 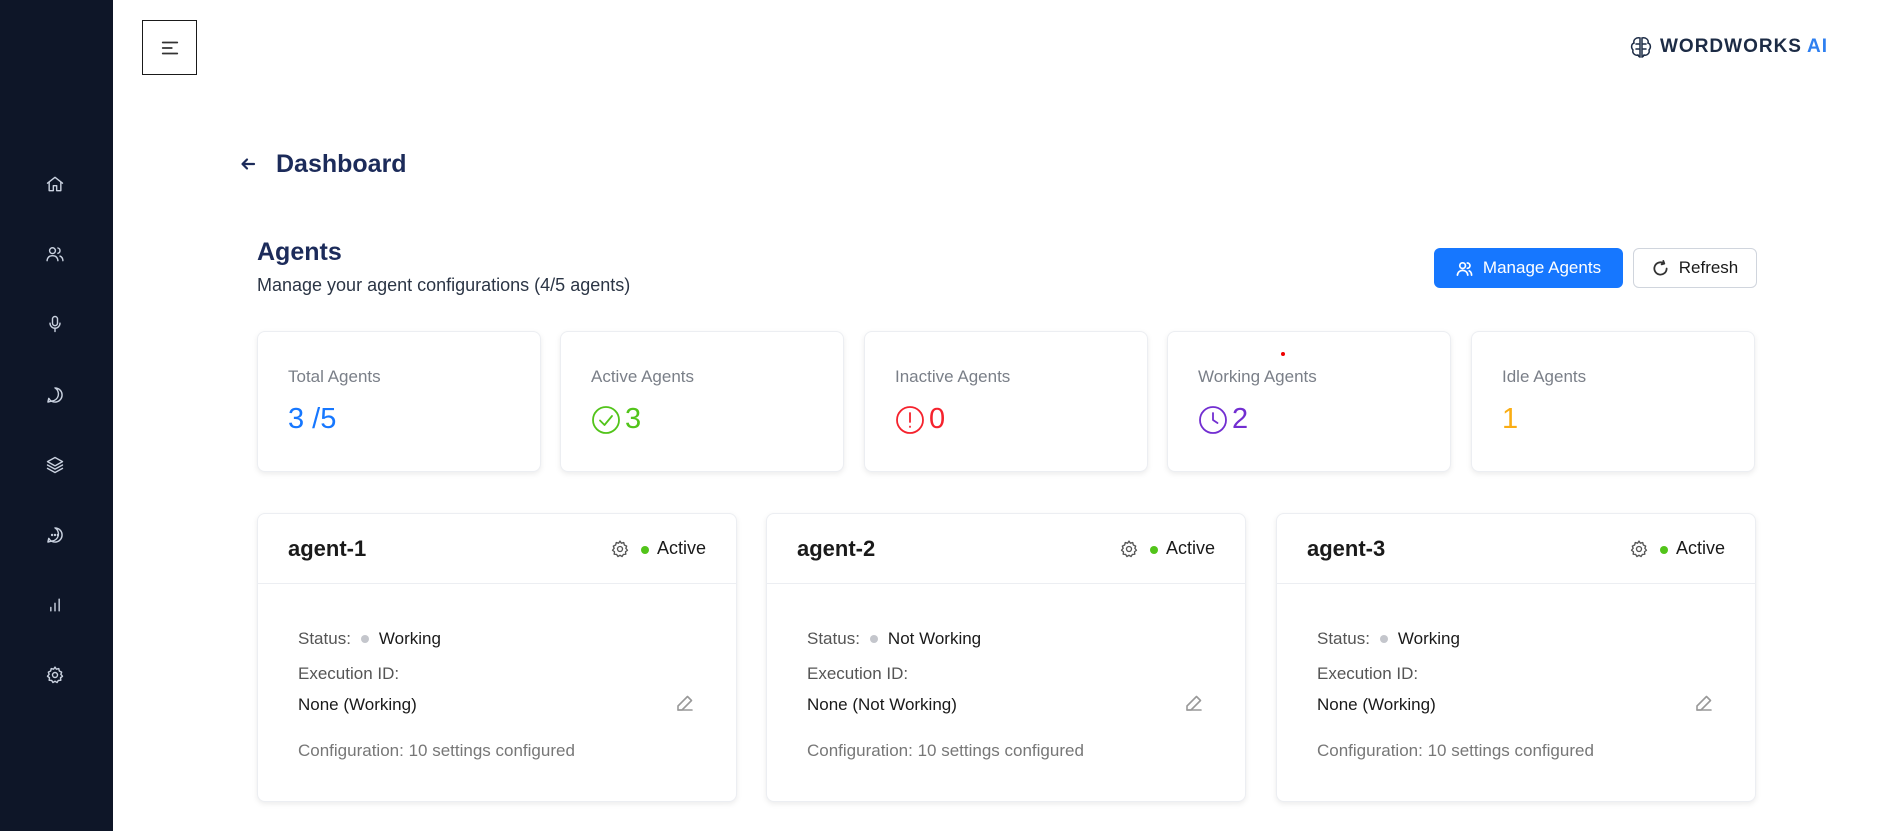 I want to click on manage-agents-button: Manage Agents, so click(x=1528, y=268).